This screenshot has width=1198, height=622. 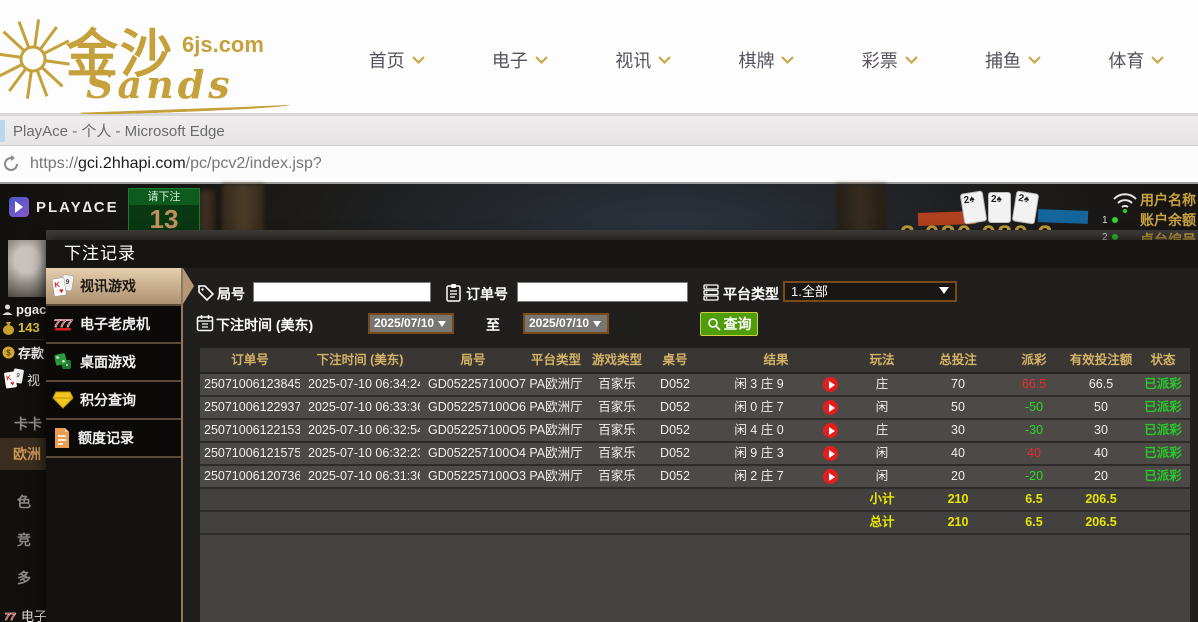 I want to click on svg-text: 77, so click(x=10, y=617).